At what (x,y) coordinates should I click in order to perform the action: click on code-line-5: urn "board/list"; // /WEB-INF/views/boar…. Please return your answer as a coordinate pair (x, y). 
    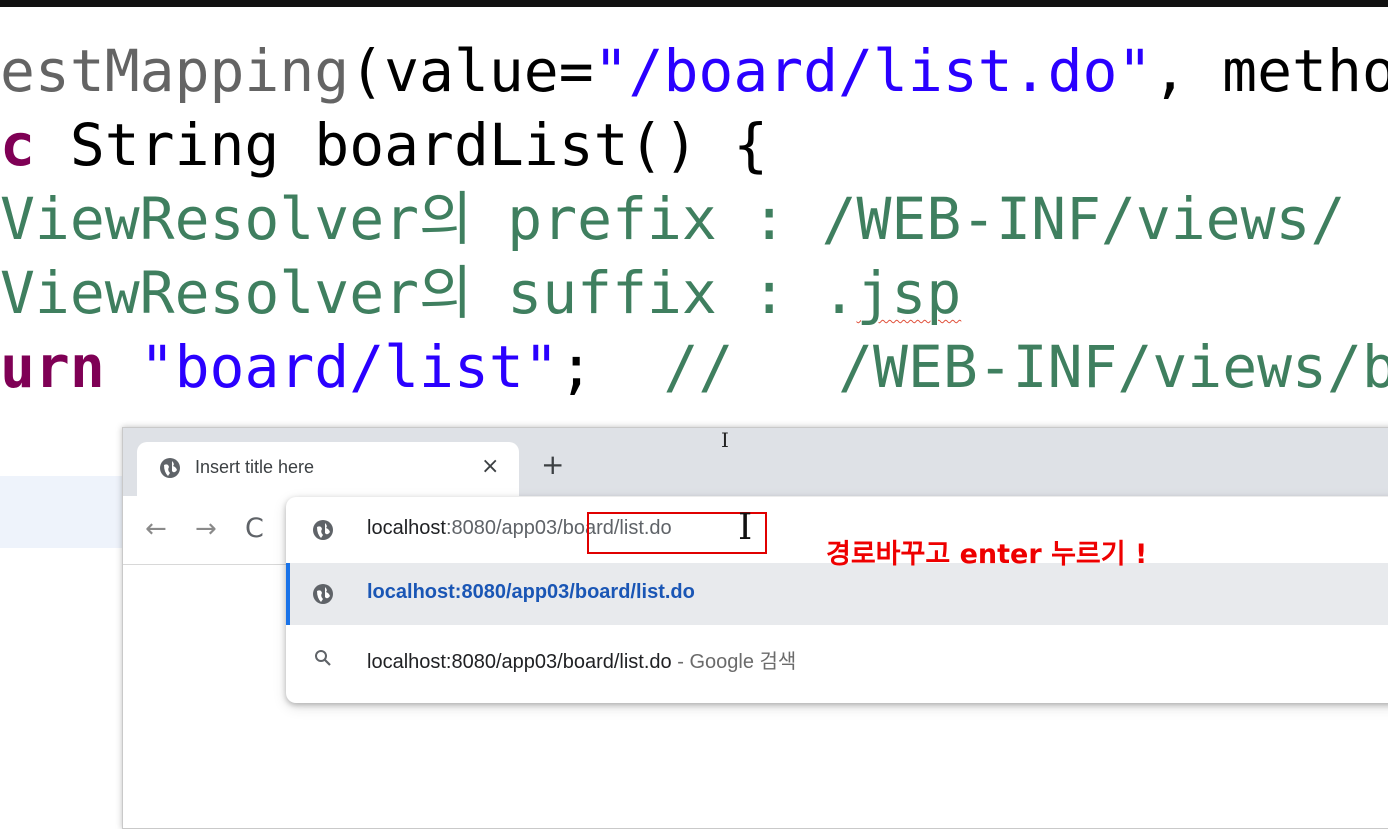
    Looking at the image, I should click on (694, 367).